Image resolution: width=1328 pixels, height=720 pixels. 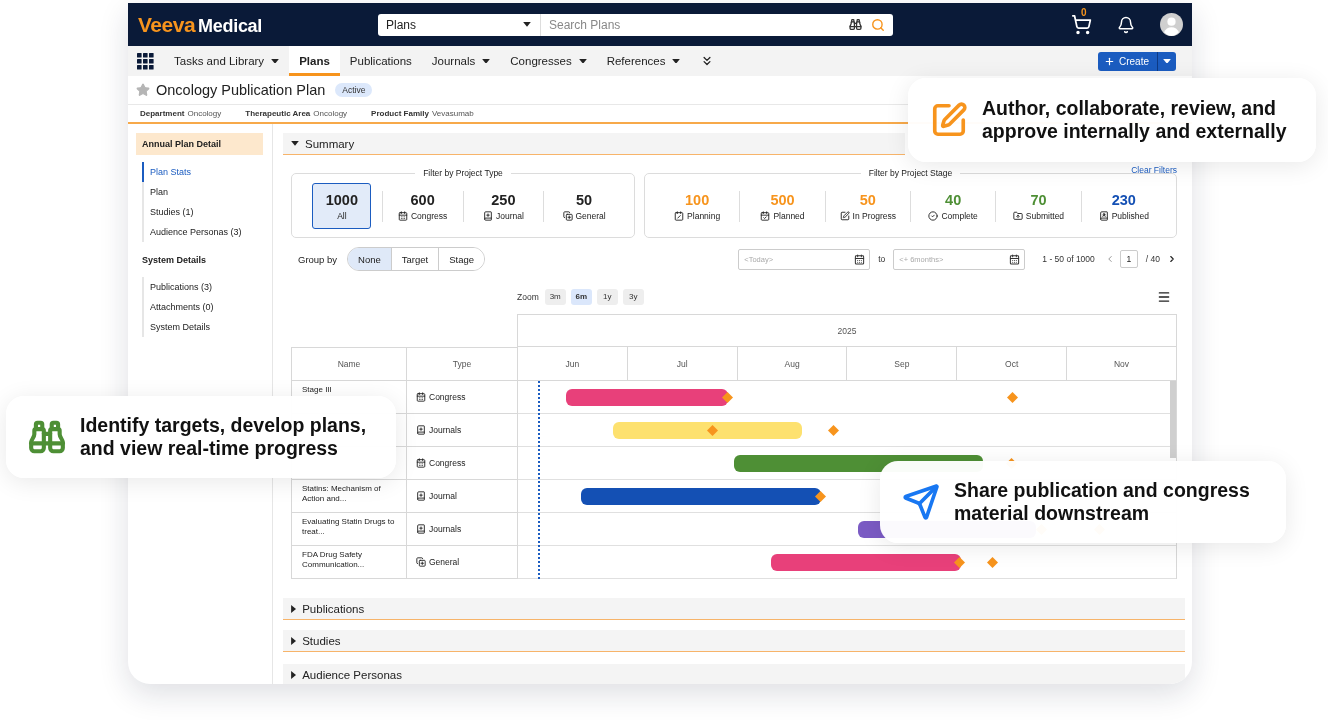 What do you see at coordinates (421, 562) in the screenshot?
I see `copy-plus-icon` at bounding box center [421, 562].